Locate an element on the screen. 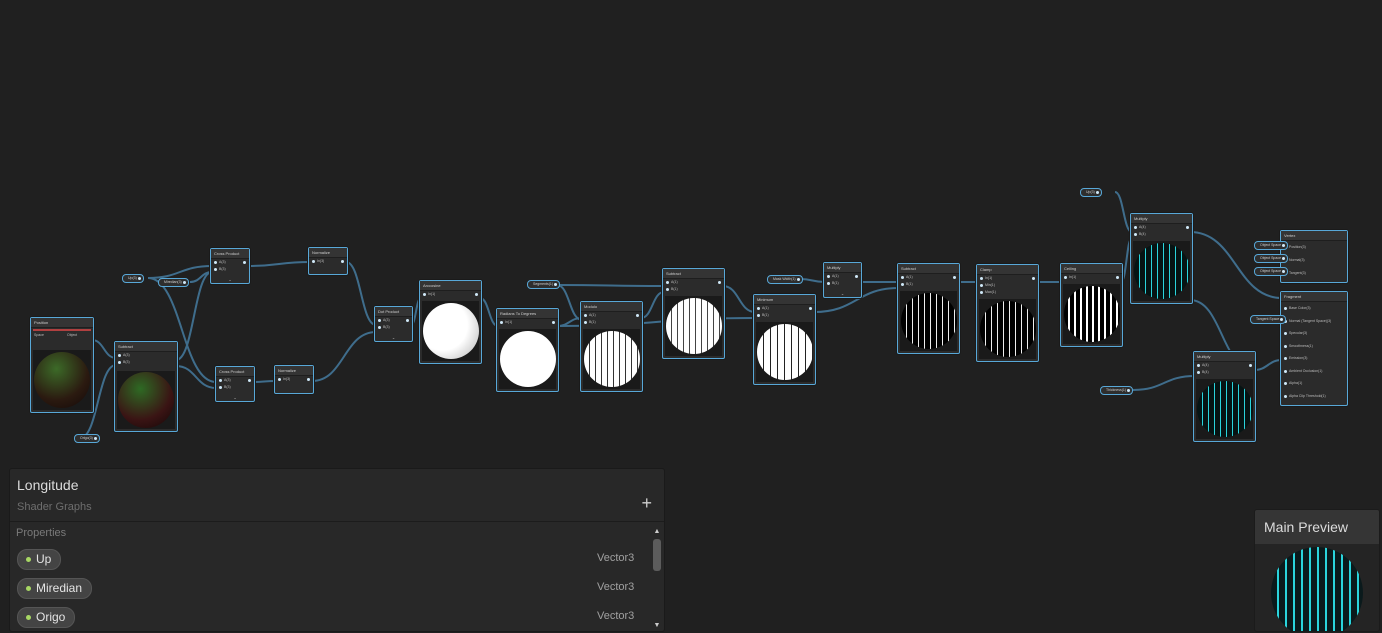 The width and height of the screenshot is (1382, 633). scroll-up-arrow-icon: ▲ is located at coordinates (657, 531).